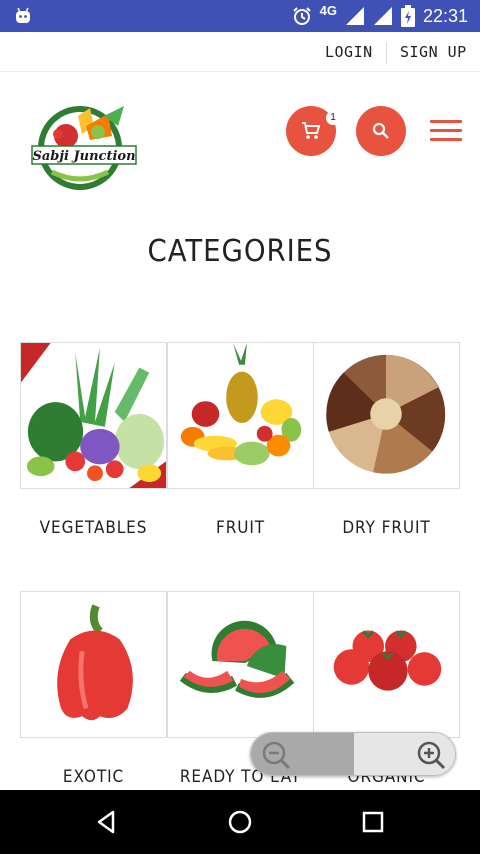  Describe the element at coordinates (301, 16) in the screenshot. I see `alarm-icon` at that location.